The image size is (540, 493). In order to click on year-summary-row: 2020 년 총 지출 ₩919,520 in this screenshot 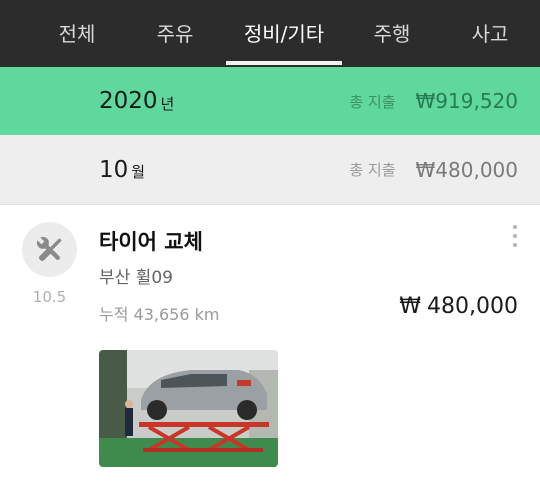, I will do `click(270, 101)`.